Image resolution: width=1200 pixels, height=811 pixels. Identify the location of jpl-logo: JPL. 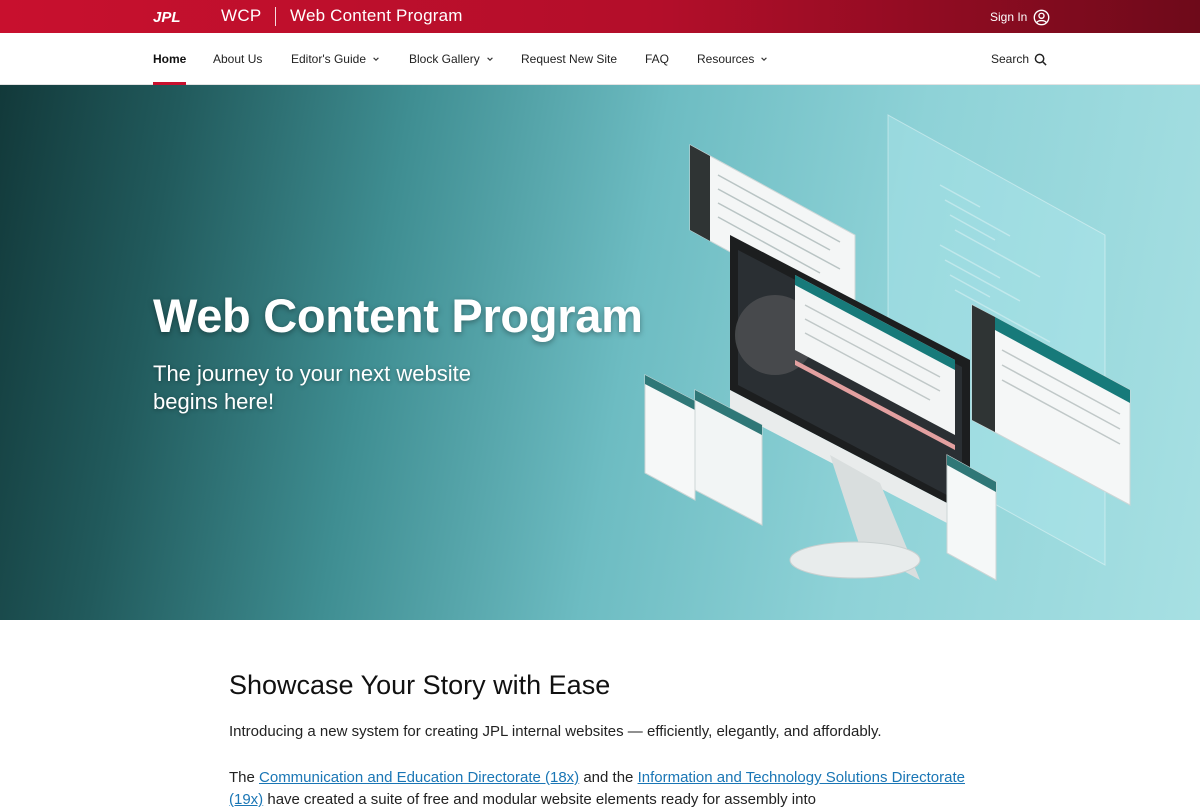
(173, 16).